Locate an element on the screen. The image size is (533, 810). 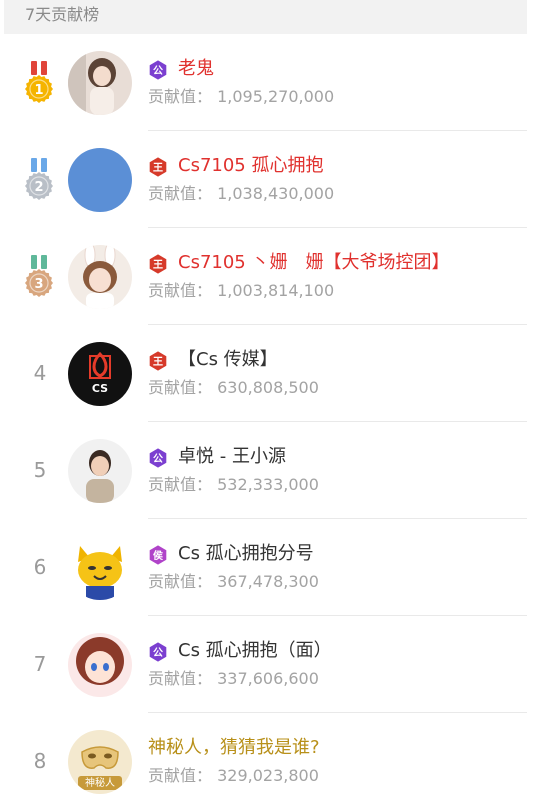
leaderboard-row: 7 公 Cs 孤心拥抱（面） 贡献值： 337,606,600 is located at coordinates (266, 664).